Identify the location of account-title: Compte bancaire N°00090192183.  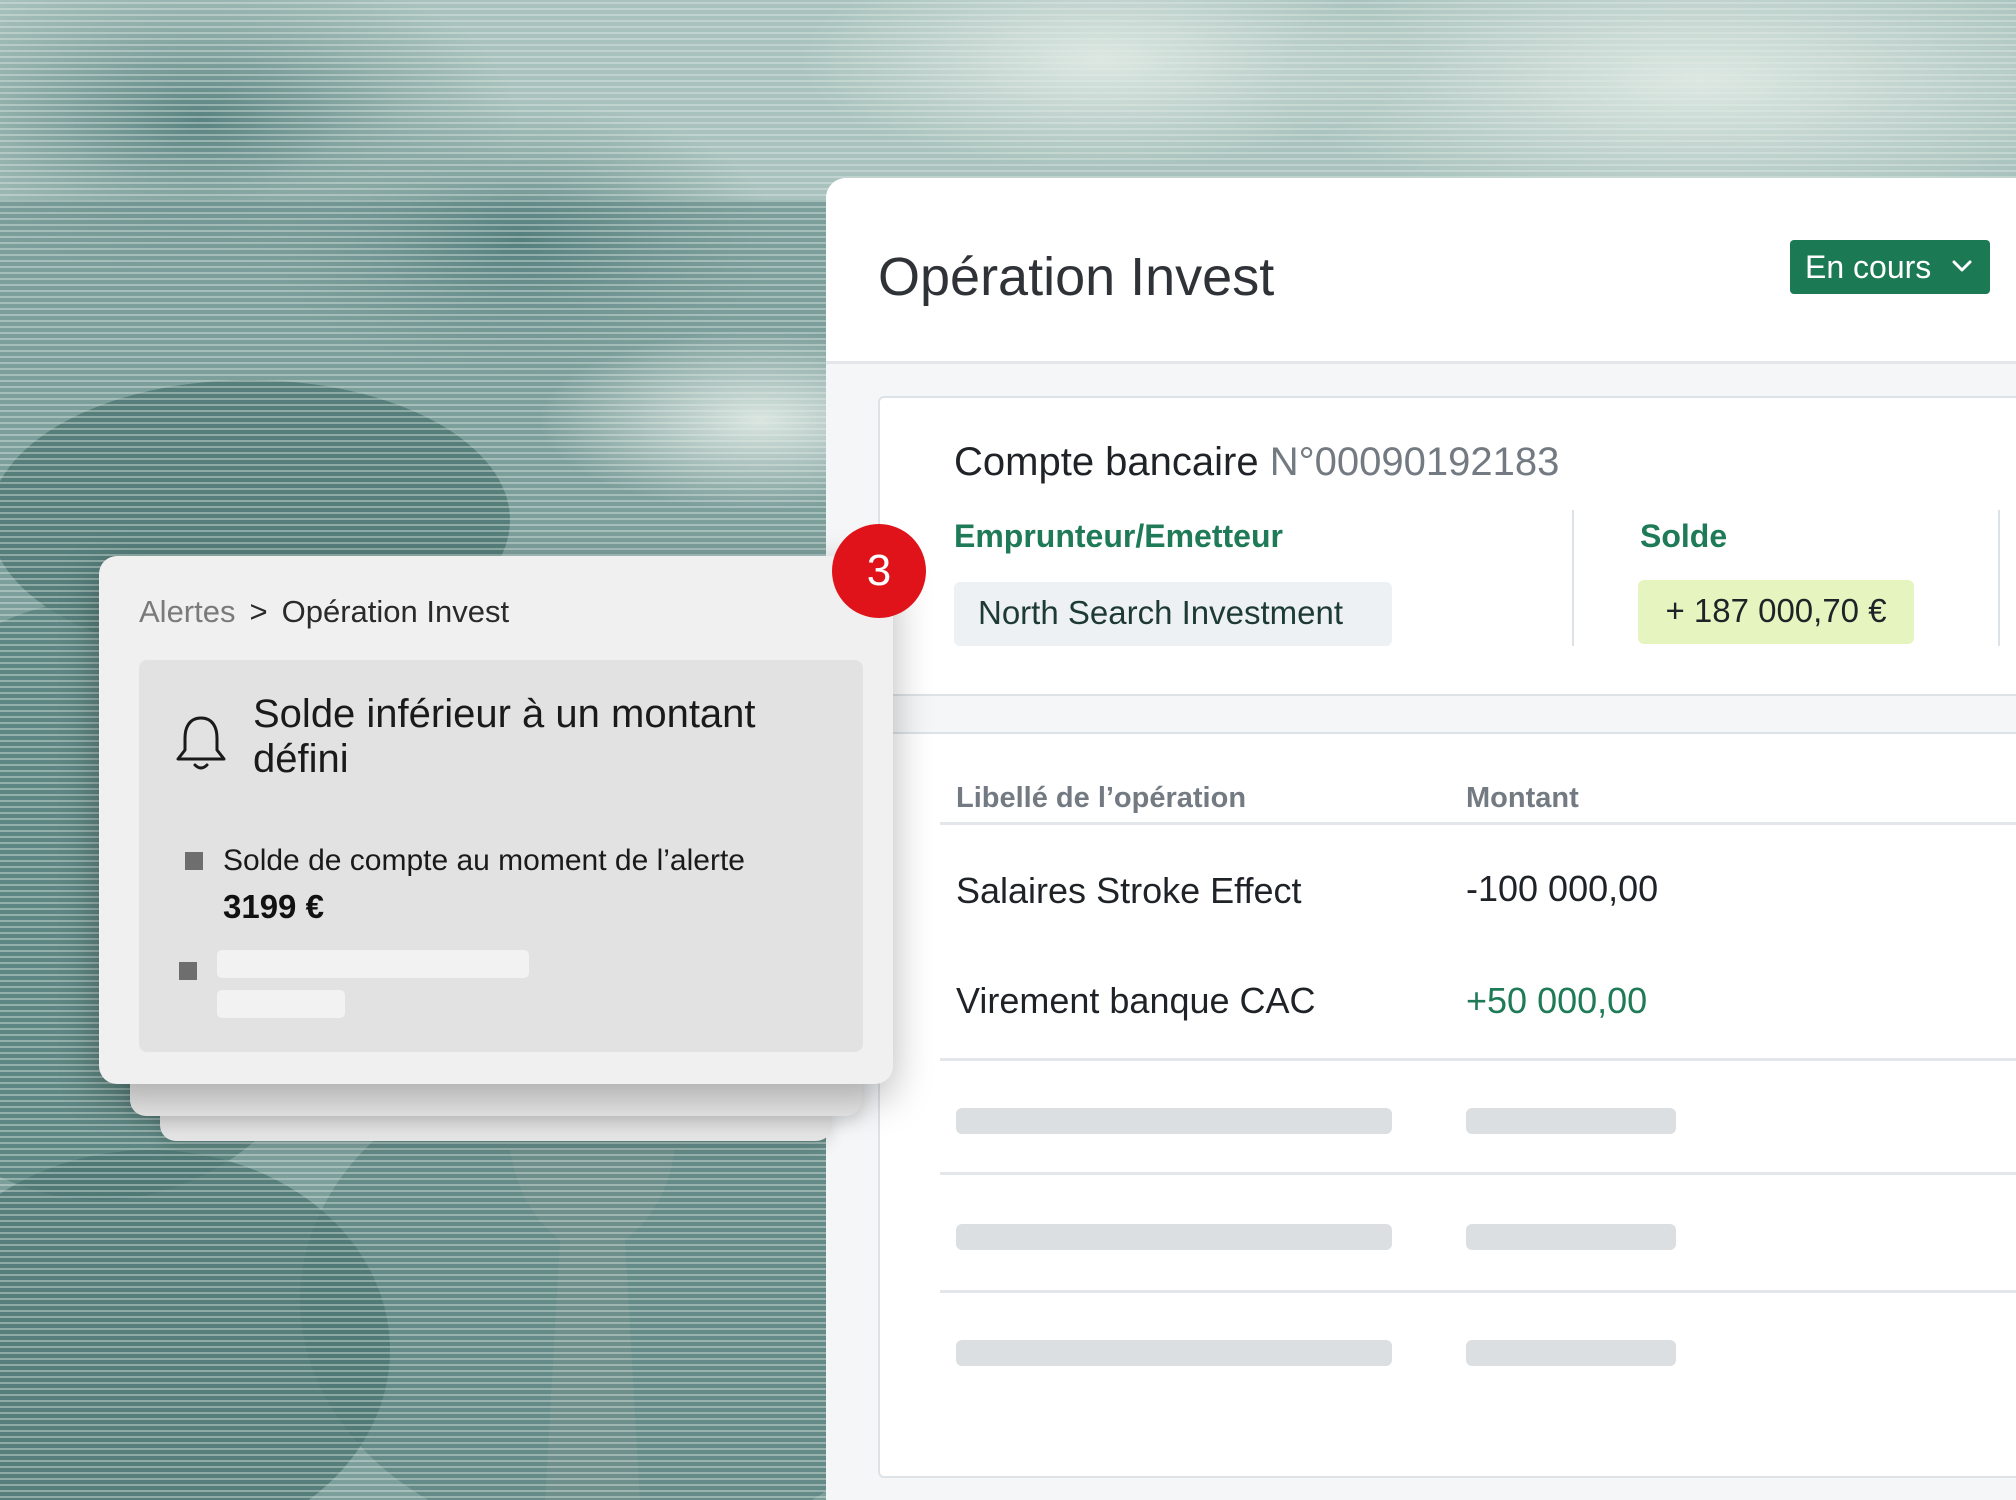
(1256, 462).